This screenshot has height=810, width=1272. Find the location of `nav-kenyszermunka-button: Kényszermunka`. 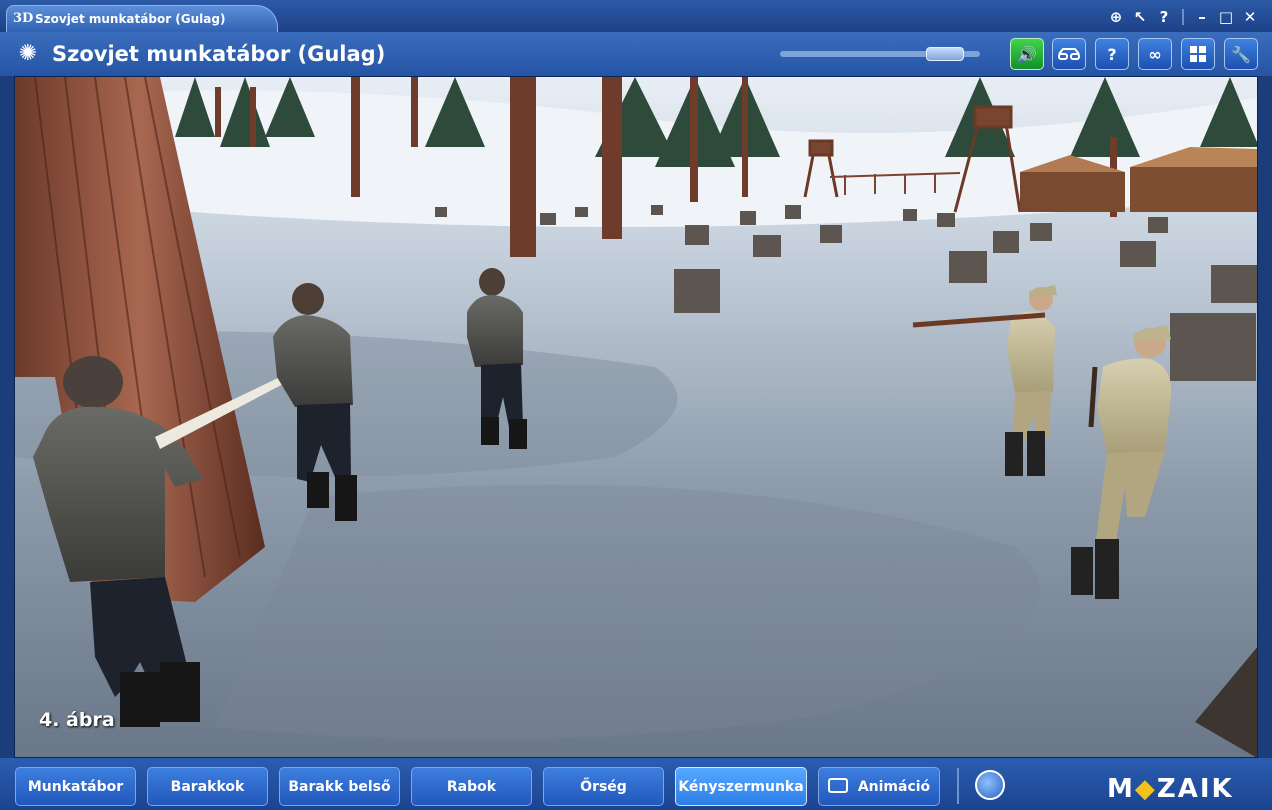

nav-kenyszermunka-button: Kényszermunka is located at coordinates (741, 786).